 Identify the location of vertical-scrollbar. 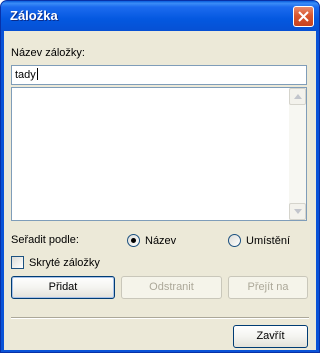
(297, 154).